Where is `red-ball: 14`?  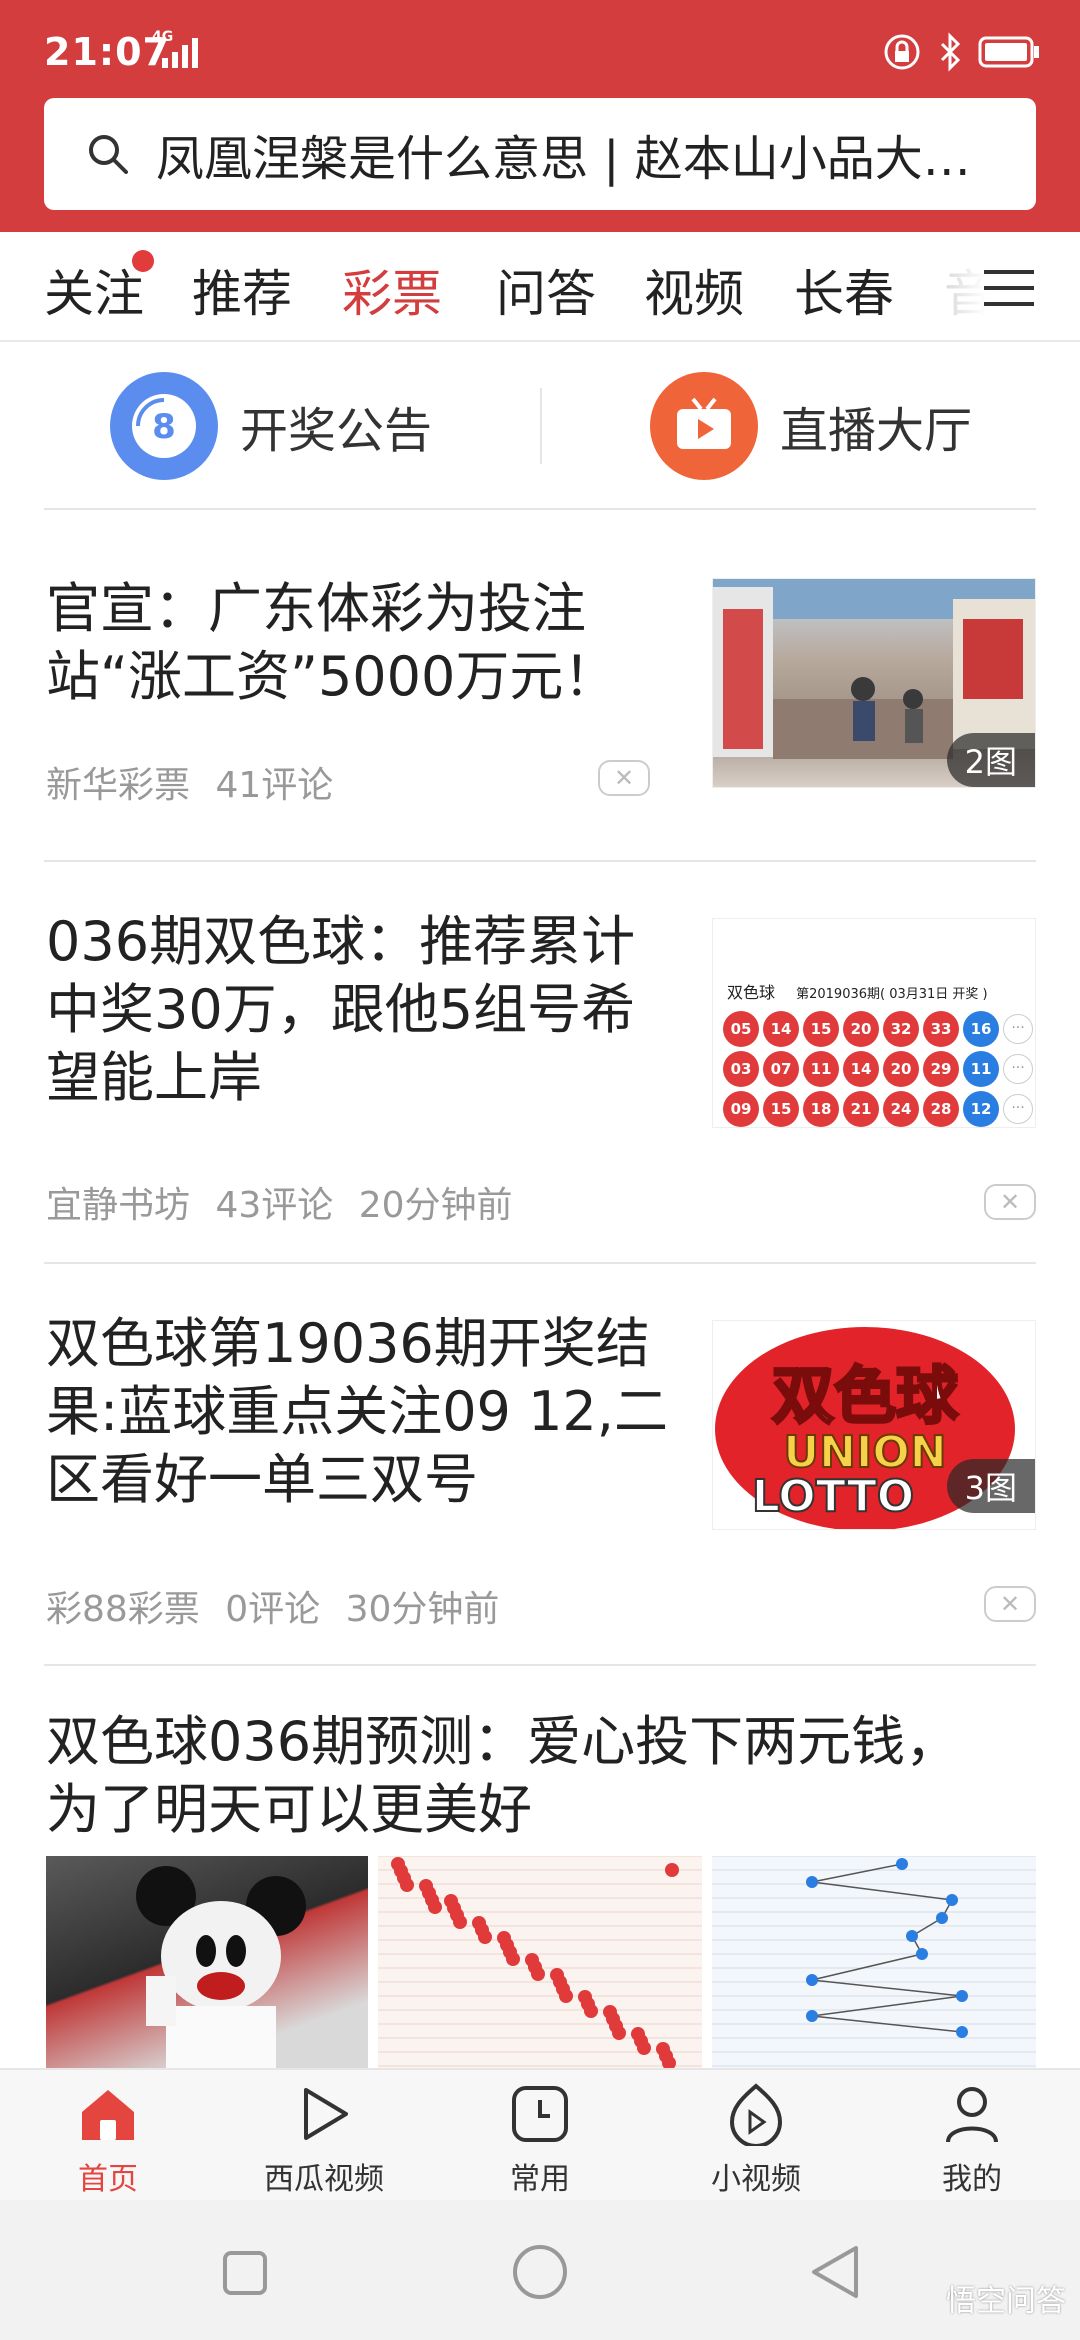 red-ball: 14 is located at coordinates (861, 1069).